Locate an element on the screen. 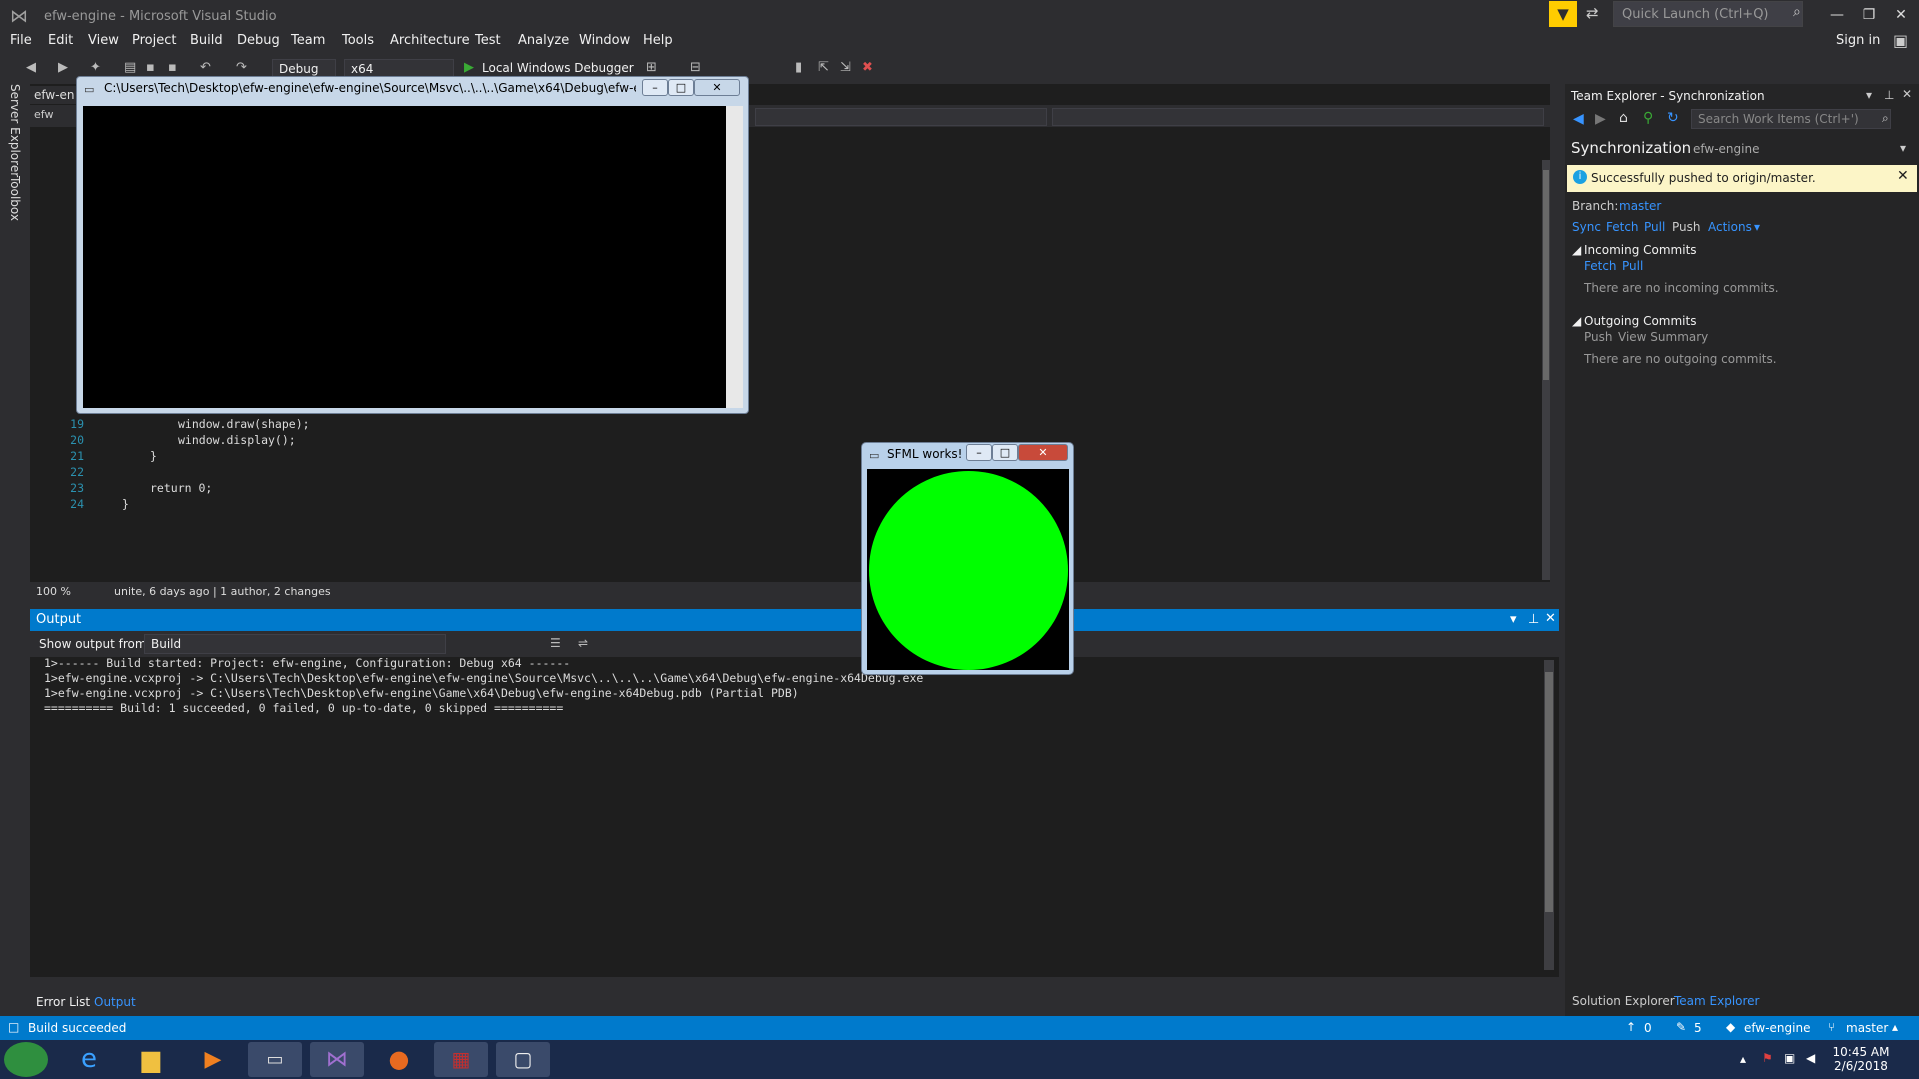 The width and height of the screenshot is (1919, 1079). close-notice-icon: ✕ is located at coordinates (1903, 176).